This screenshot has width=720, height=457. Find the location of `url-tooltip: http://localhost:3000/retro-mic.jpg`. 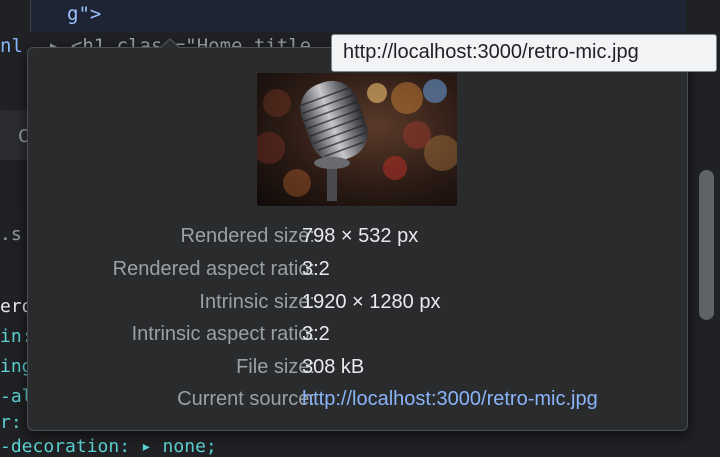

url-tooltip: http://localhost:3000/retro-mic.jpg is located at coordinates (524, 53).